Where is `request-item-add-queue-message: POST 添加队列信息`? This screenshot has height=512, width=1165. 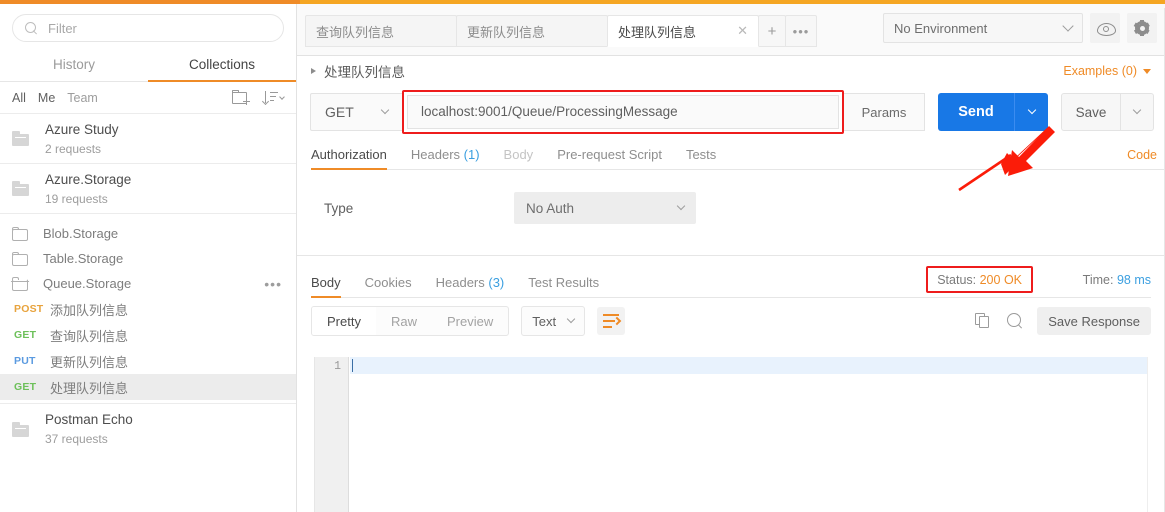
request-item-add-queue-message: POST 添加队列信息 is located at coordinates (148, 309).